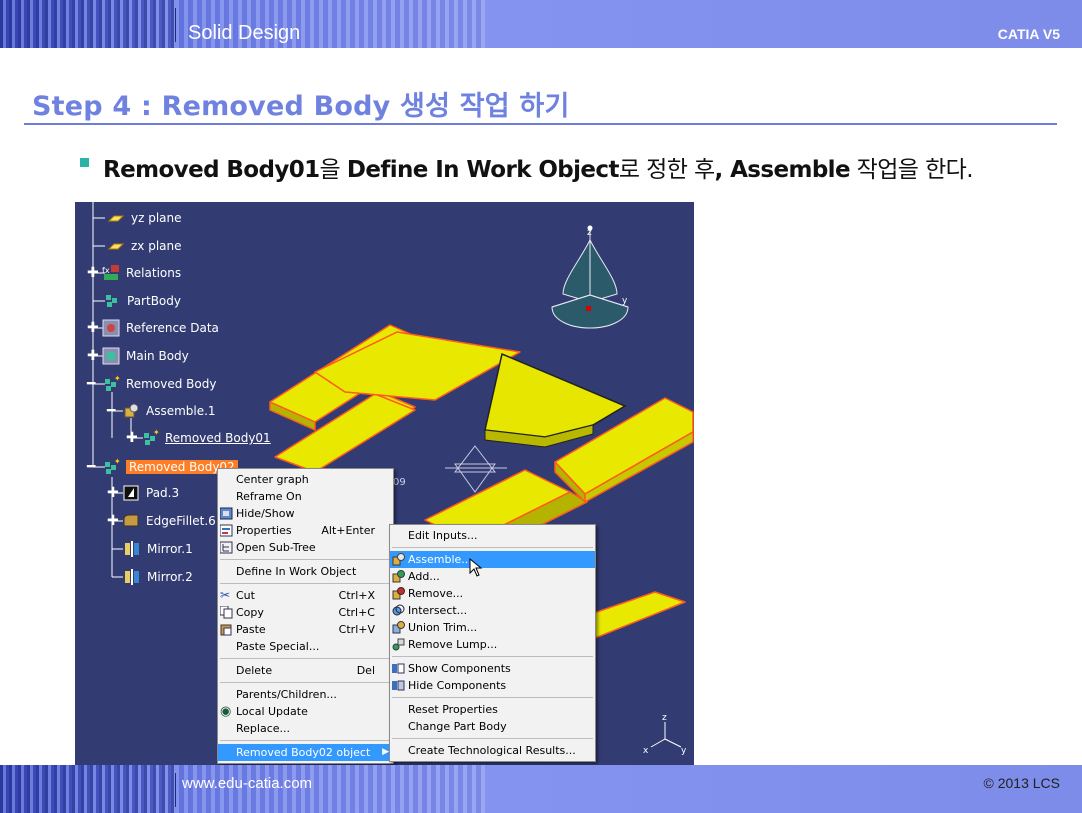 This screenshot has width=1082, height=813. I want to click on compass-icon: z y, so click(590, 277).